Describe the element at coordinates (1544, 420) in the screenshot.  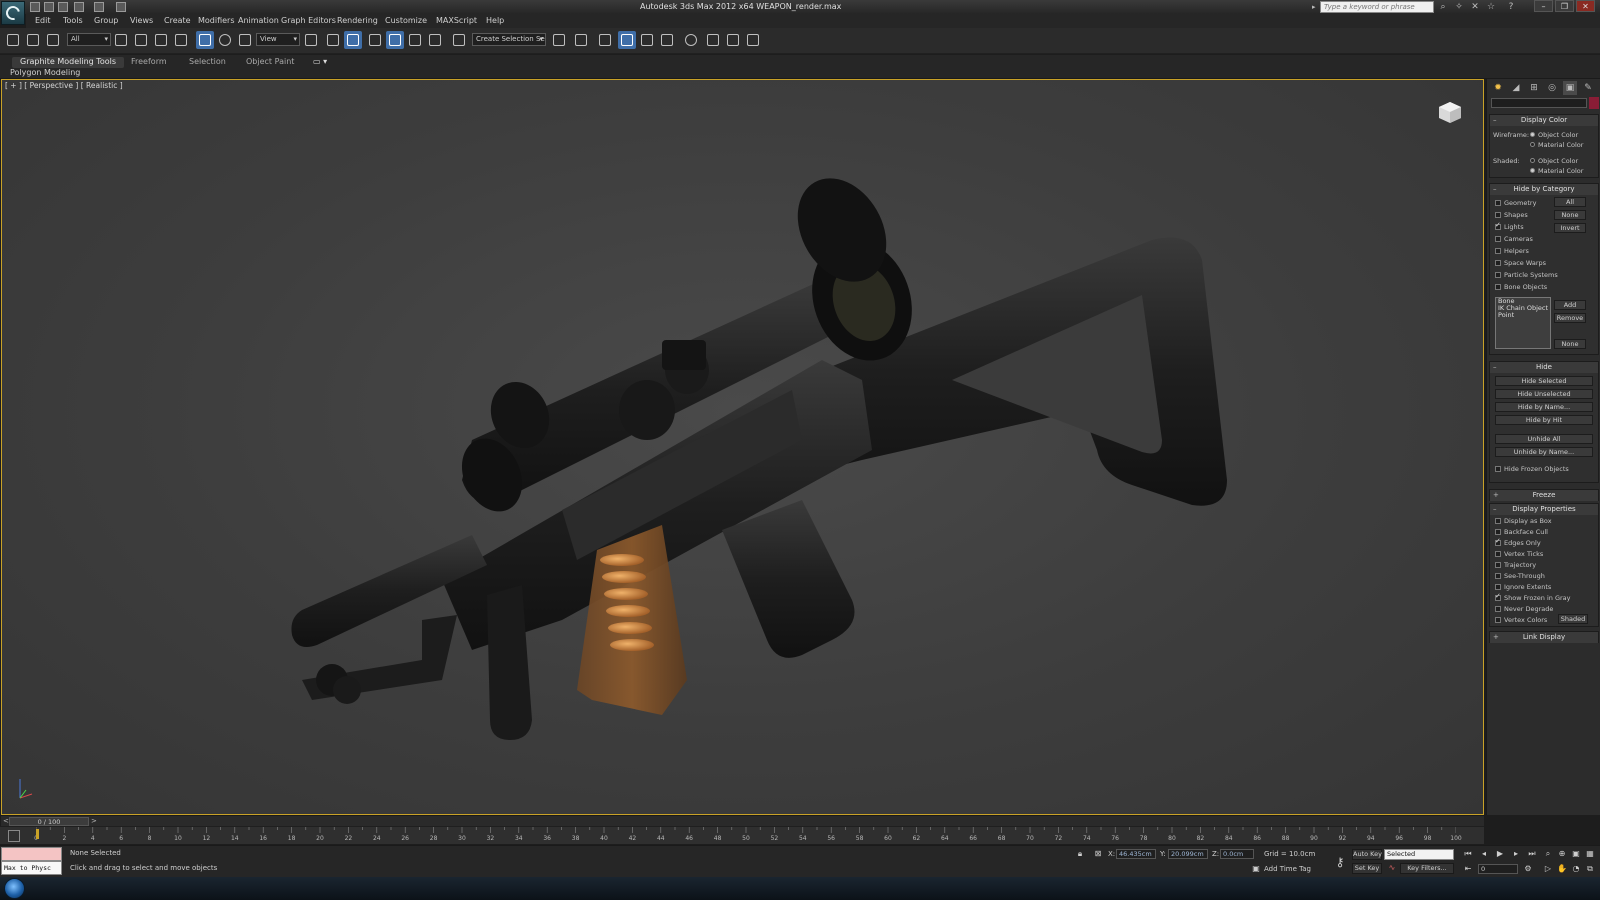
I see `hide-by-hit-button: Hide by Hit` at that location.